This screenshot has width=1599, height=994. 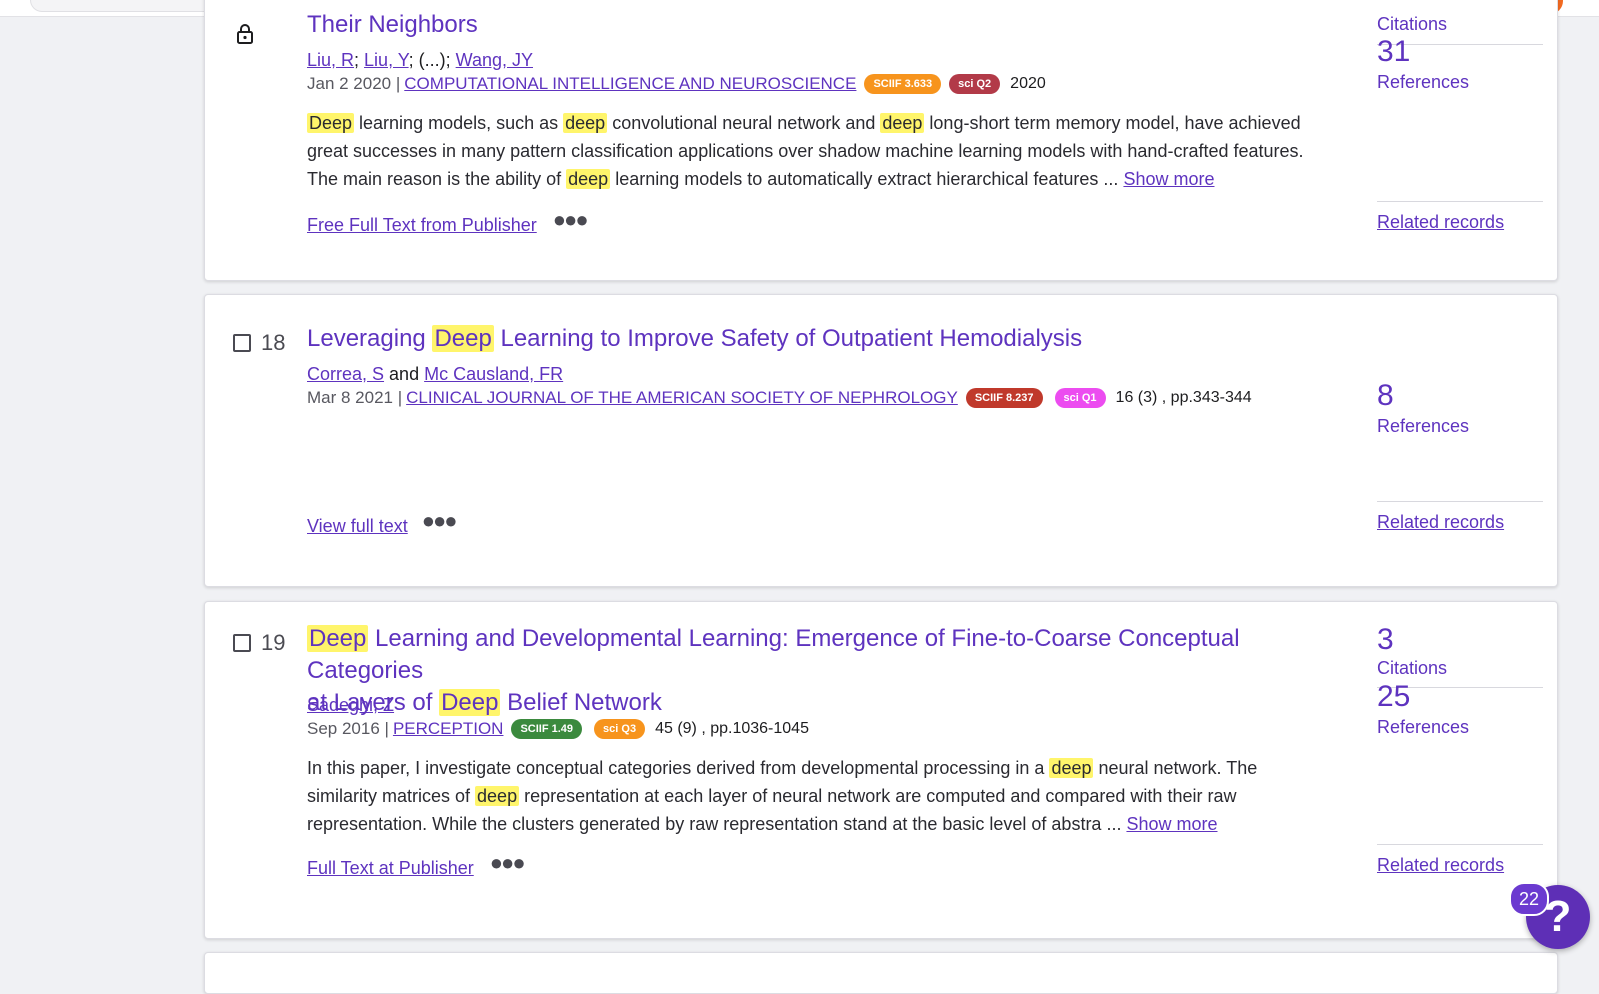 I want to click on record-authors: Liu, R; Liu, Y; (...); Wang, JY, so click(x=420, y=60).